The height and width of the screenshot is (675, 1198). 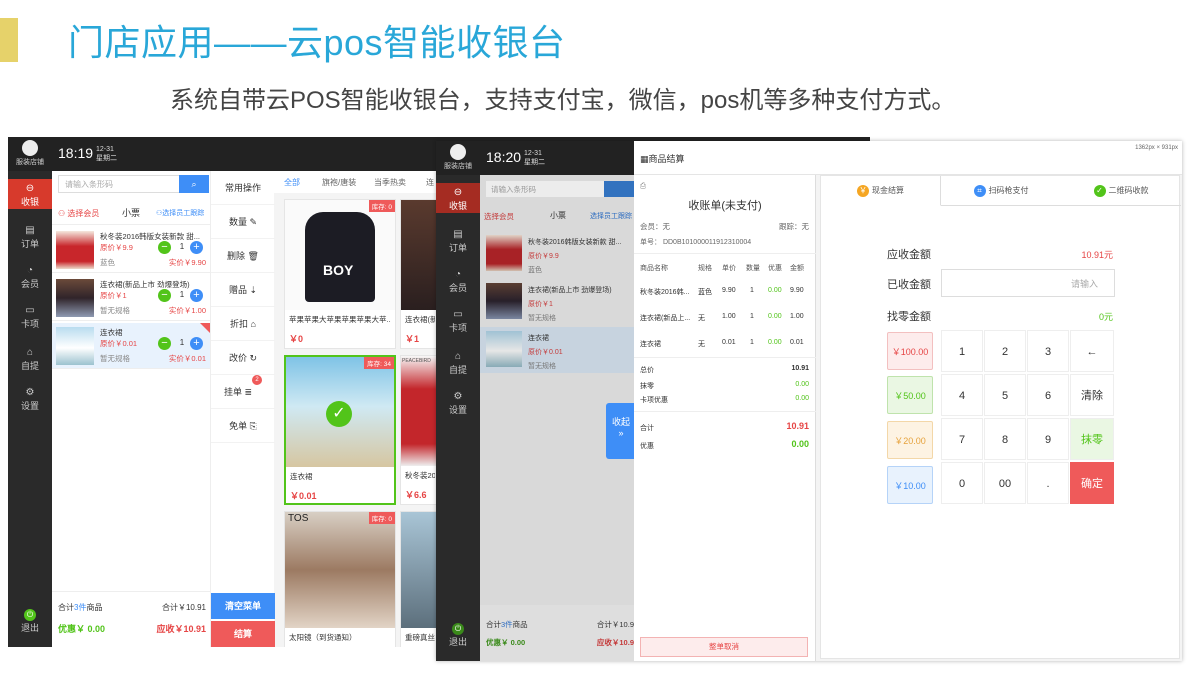 I want to click on key-9: 9, so click(x=1048, y=439).